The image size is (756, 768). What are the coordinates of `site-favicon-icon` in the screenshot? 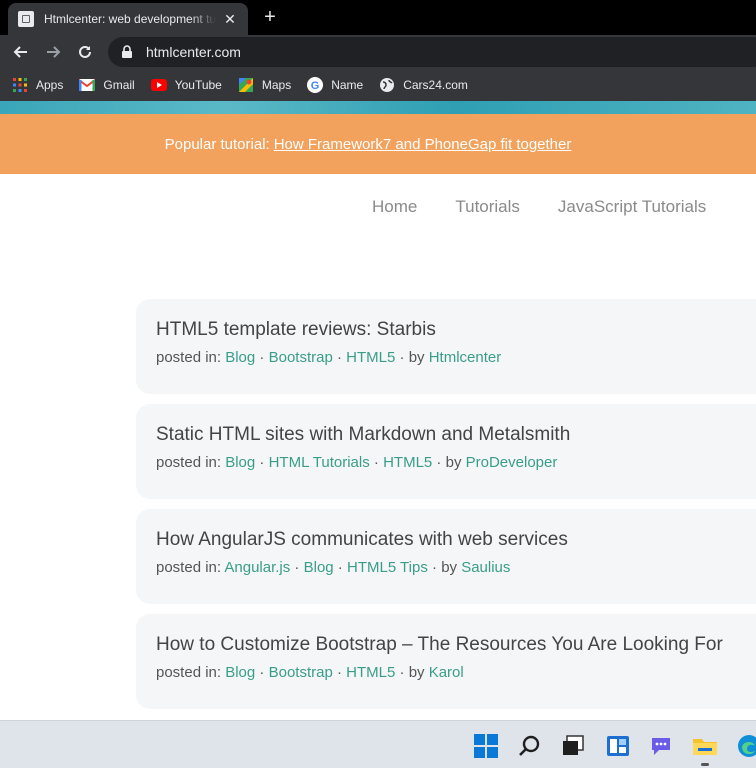 It's located at (26, 19).